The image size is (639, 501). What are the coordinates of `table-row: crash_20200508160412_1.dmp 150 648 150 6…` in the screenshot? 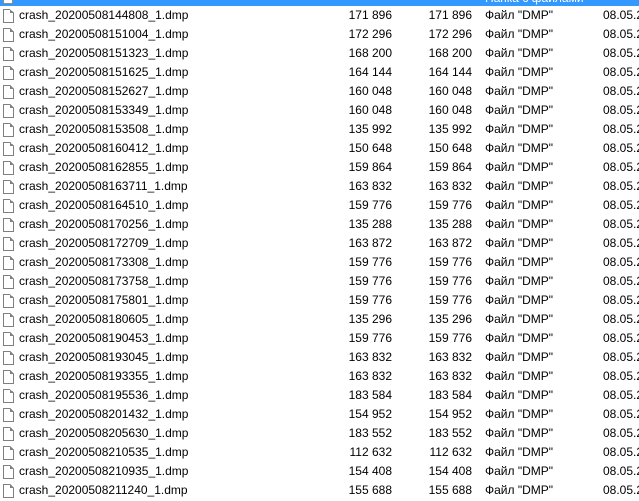 It's located at (319, 148).